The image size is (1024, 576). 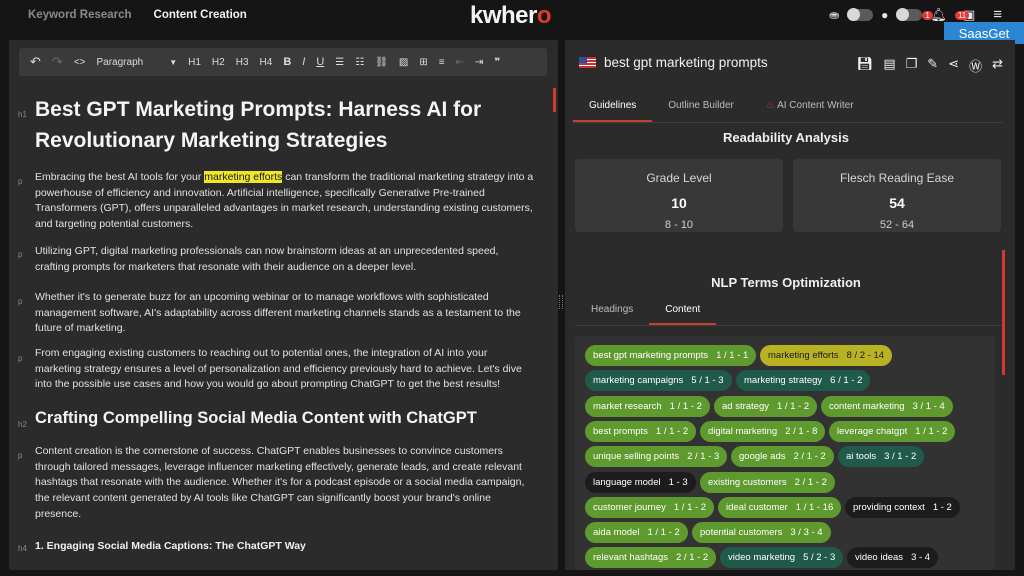 What do you see at coordinates (819, 558) in the screenshot?
I see `term-count: 5 / 2 - 3` at bounding box center [819, 558].